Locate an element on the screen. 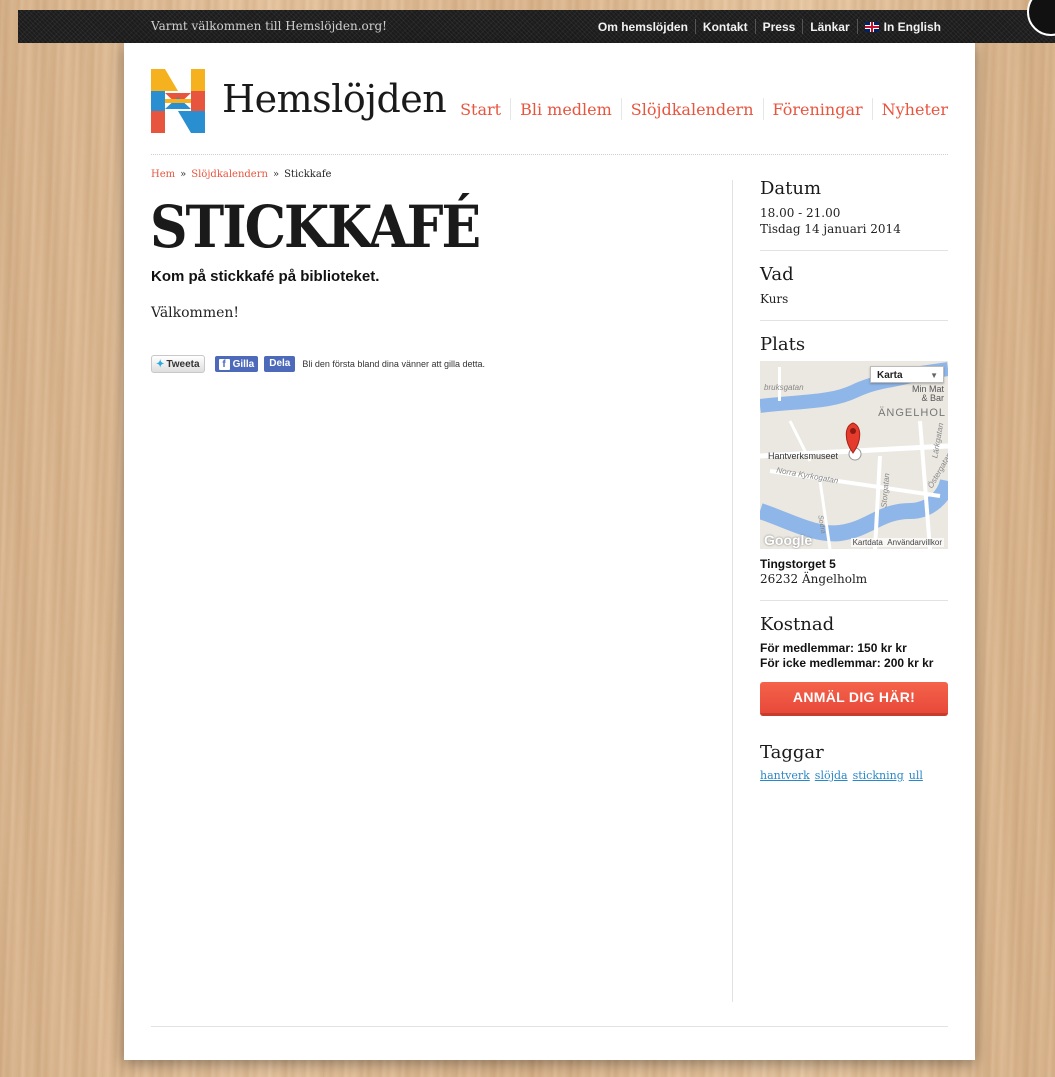 This screenshot has width=1055, height=1077. like-label: Gilla is located at coordinates (243, 364).